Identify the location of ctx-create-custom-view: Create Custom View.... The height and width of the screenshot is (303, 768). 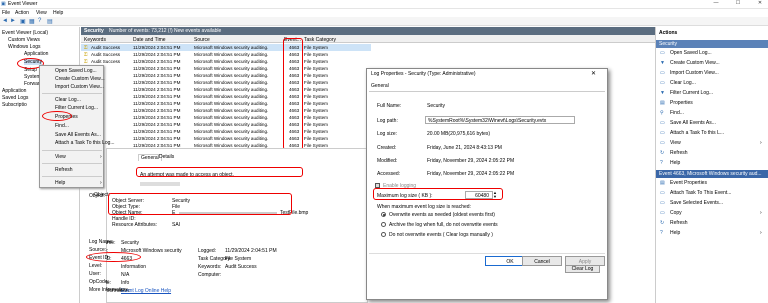
(80, 79).